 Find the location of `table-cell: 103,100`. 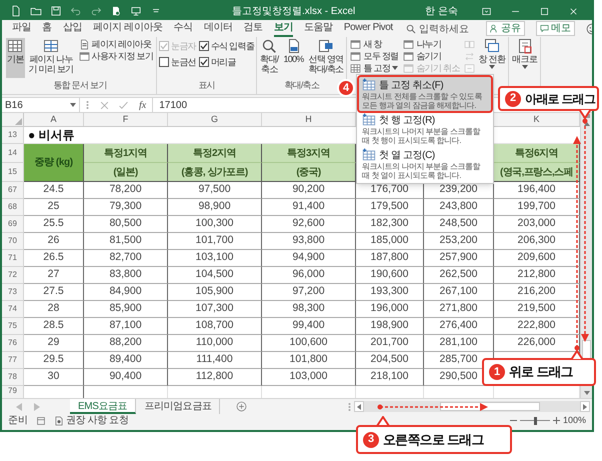

table-cell: 103,100 is located at coordinates (215, 258).